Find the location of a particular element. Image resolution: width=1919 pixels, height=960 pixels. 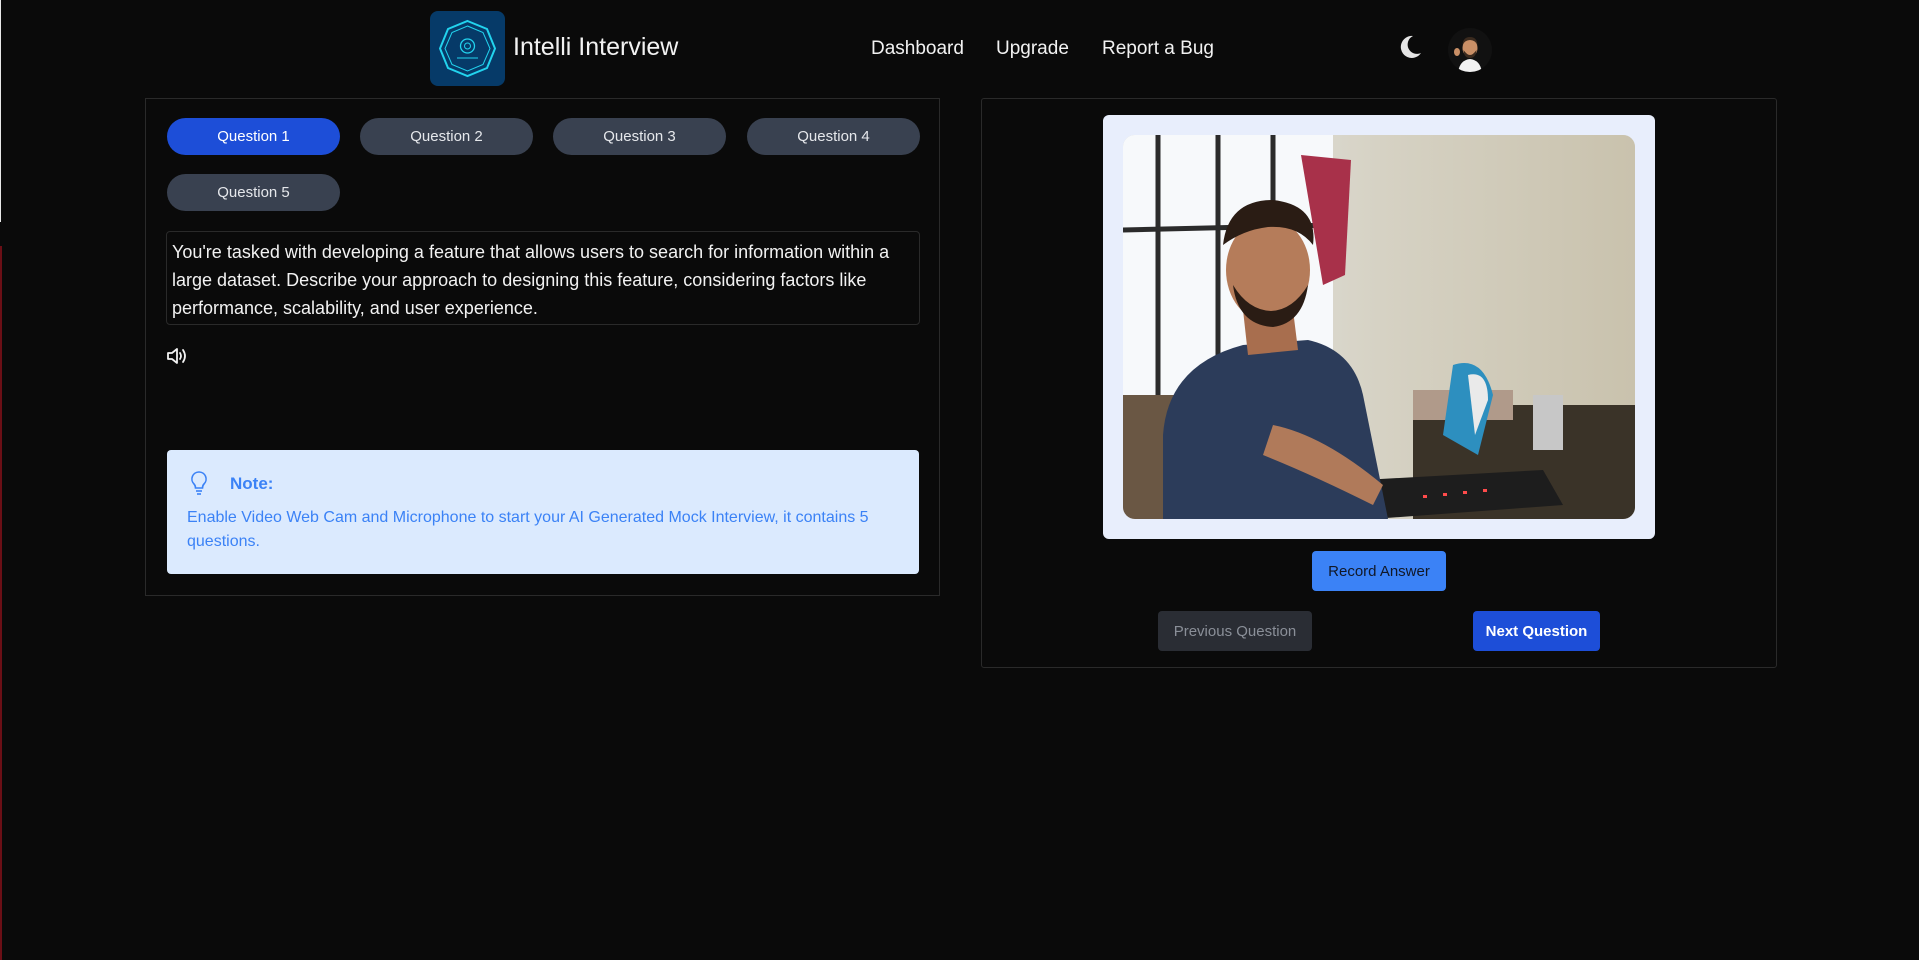

note-title: Note: is located at coordinates (252, 483).